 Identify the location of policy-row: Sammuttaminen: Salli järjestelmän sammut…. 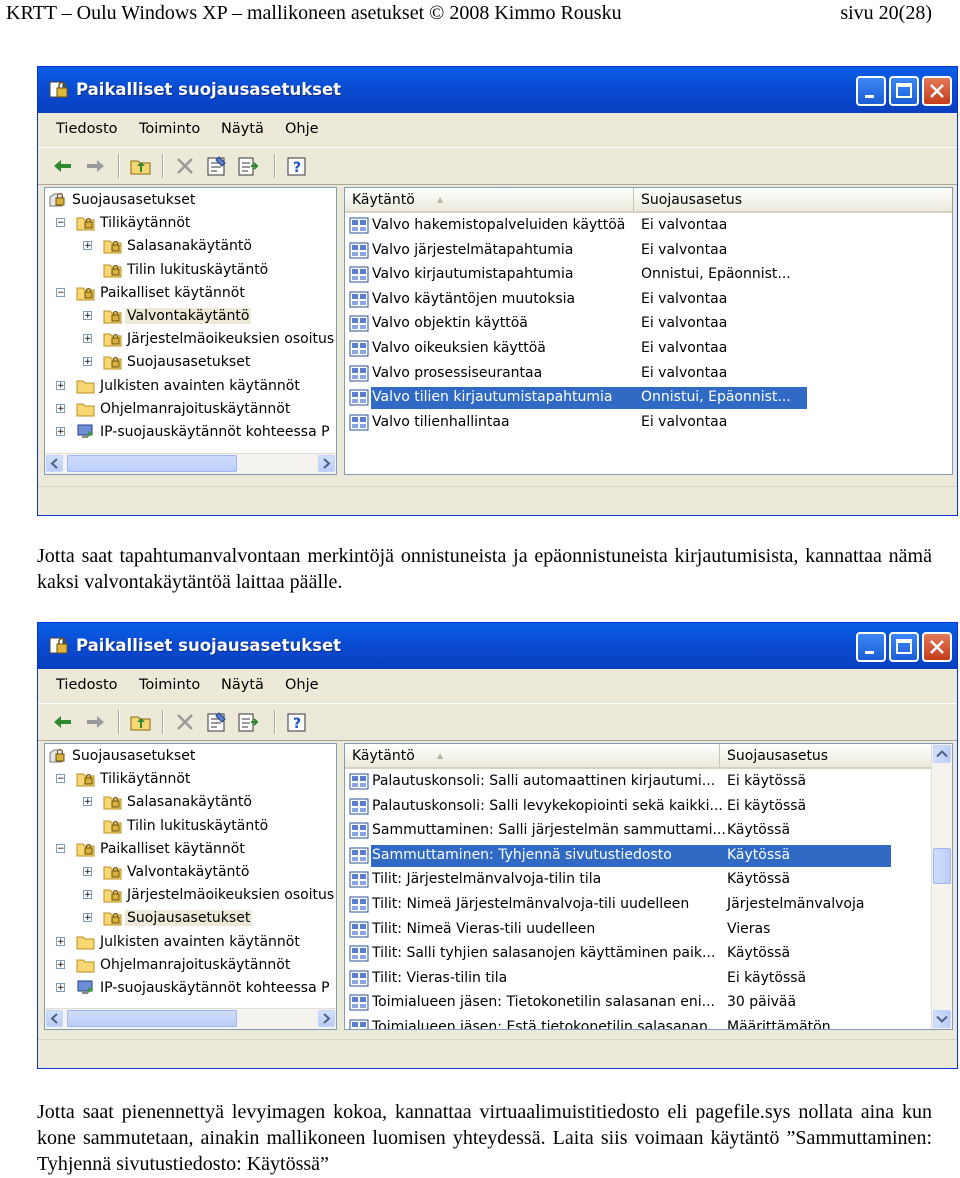
(648, 831).